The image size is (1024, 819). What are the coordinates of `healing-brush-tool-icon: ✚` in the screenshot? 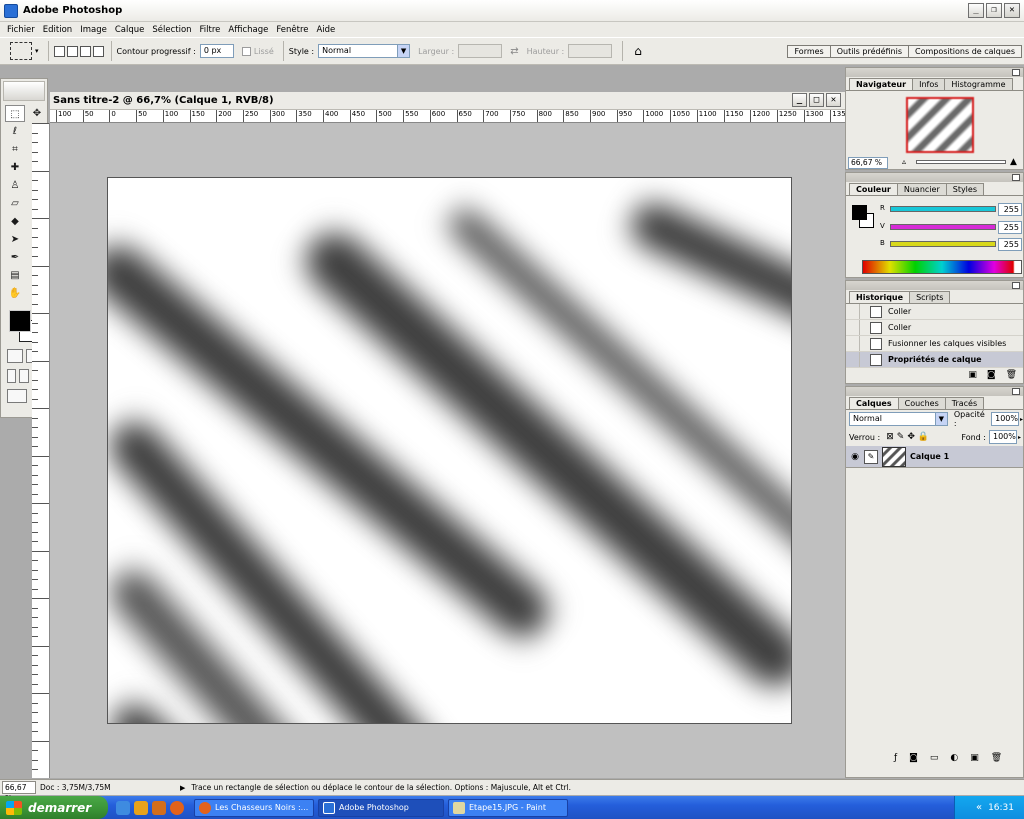 It's located at (15, 167).